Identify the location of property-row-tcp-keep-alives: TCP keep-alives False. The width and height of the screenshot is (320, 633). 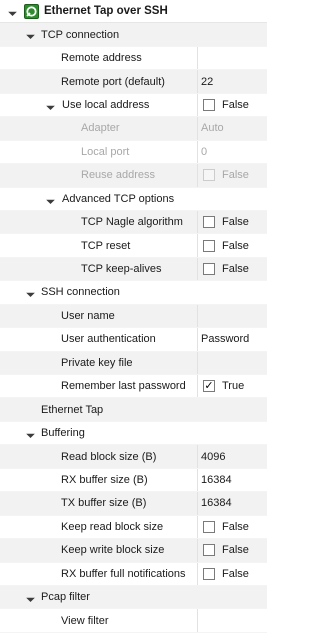
(133, 269).